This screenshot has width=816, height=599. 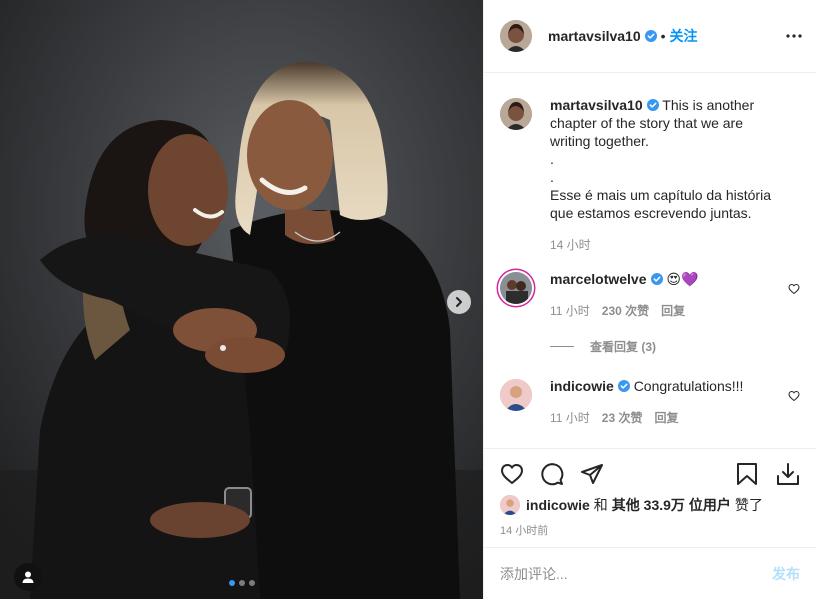 I want to click on more-options-icon, so click(x=794, y=36).